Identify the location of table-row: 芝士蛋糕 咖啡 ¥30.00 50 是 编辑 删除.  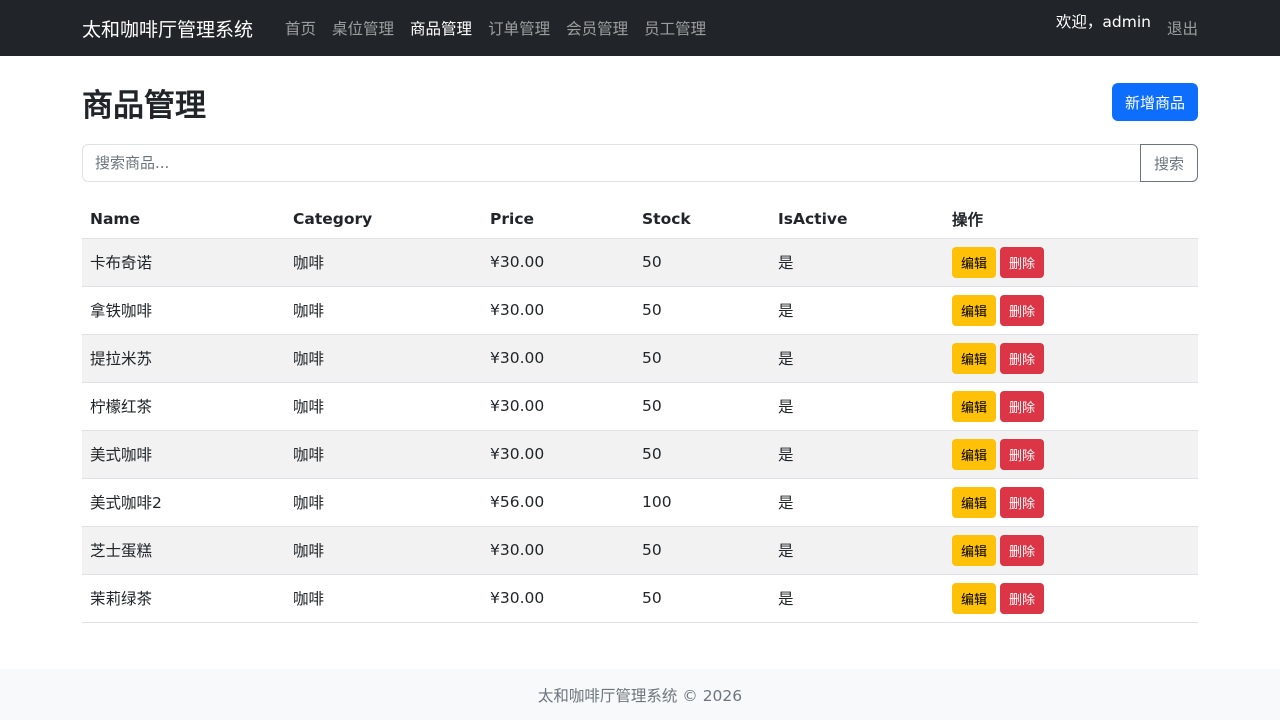
(640, 550).